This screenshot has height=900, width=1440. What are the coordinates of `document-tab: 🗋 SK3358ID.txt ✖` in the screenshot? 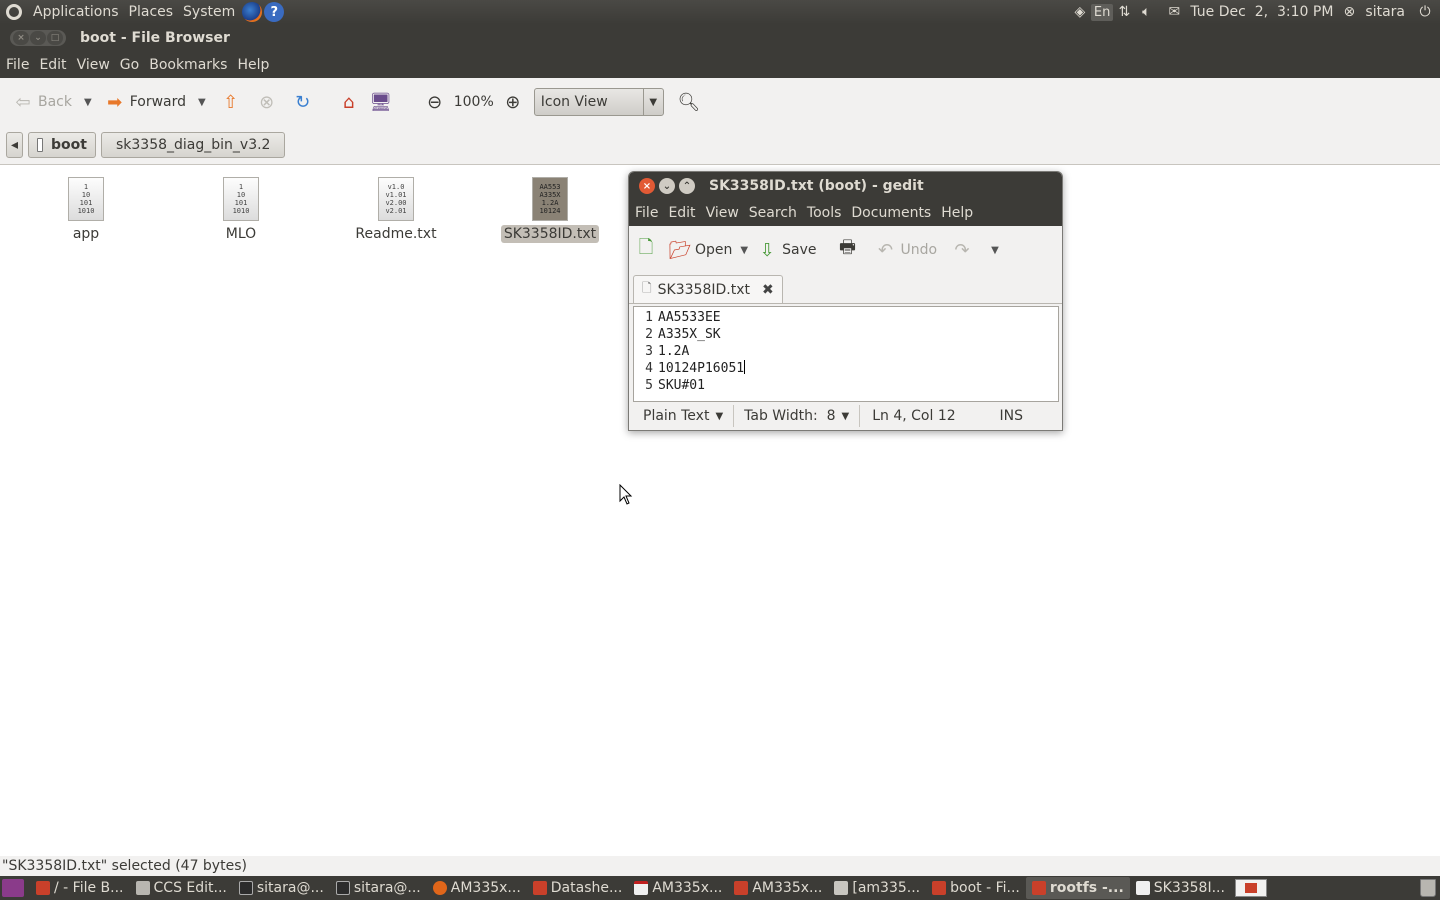 It's located at (708, 289).